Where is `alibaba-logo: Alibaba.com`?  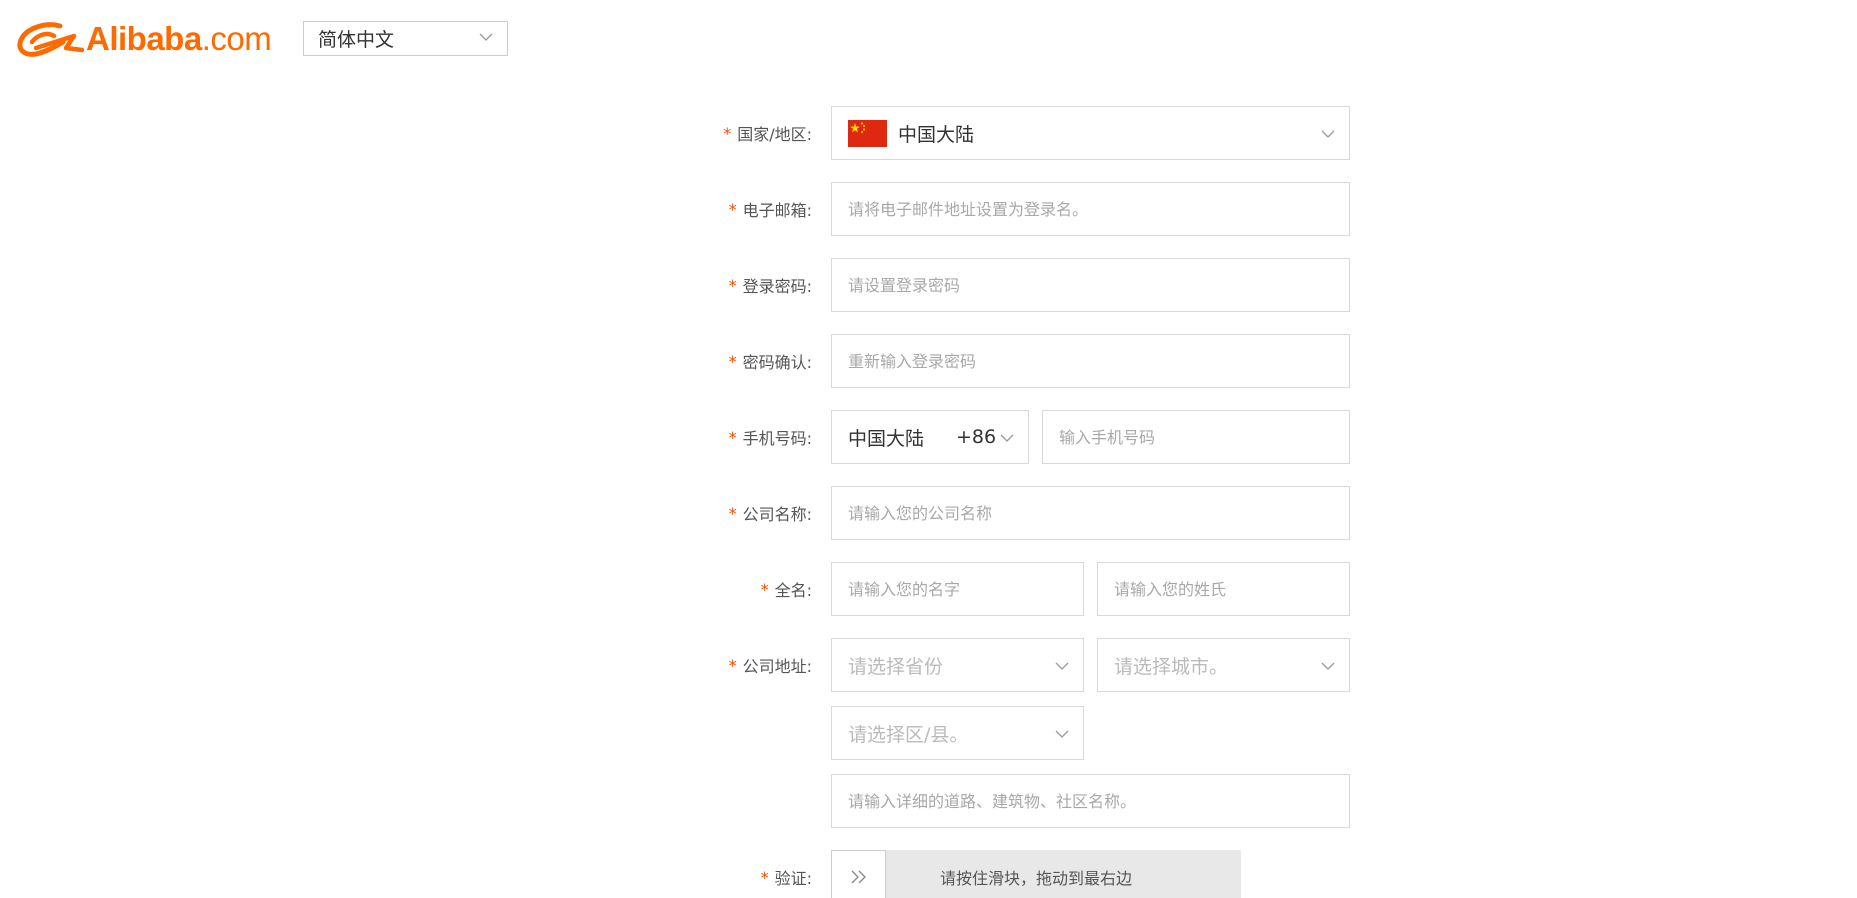
alibaba-logo: Alibaba.com is located at coordinates (144, 39).